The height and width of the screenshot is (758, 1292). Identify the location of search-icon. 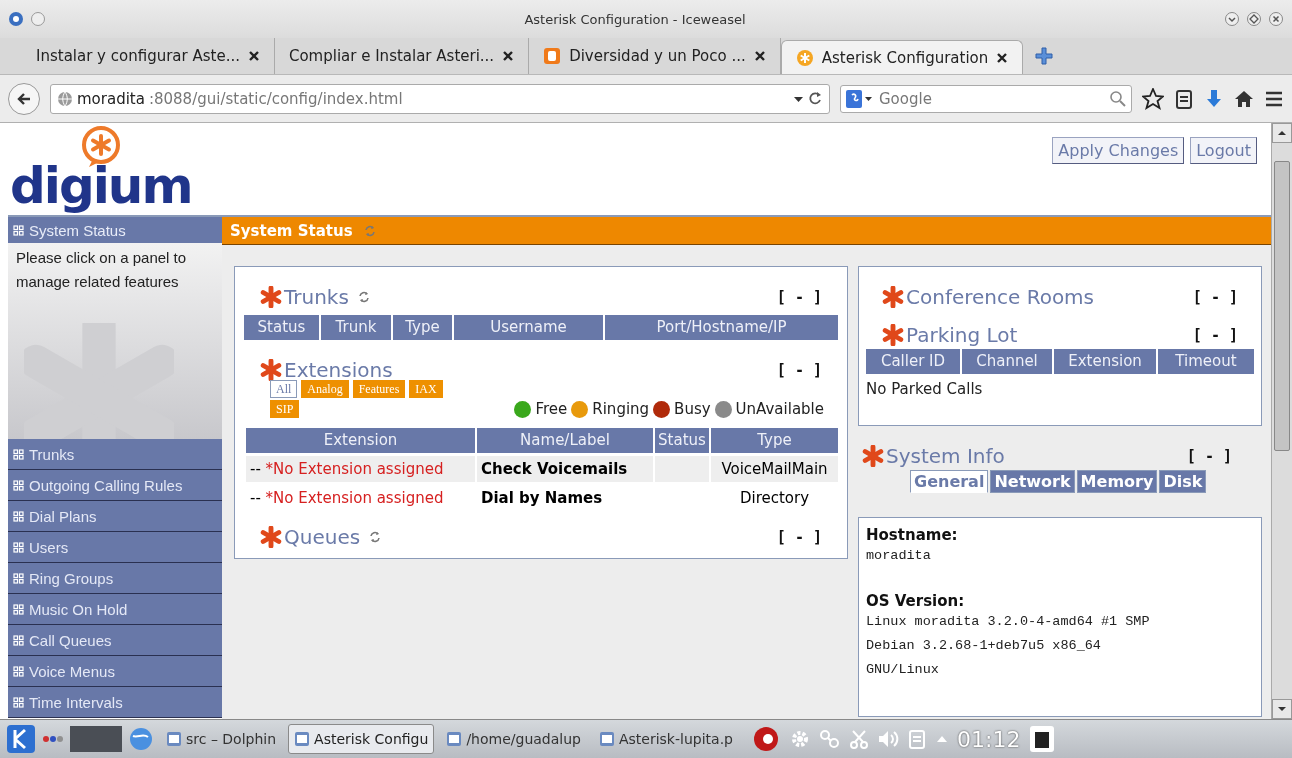
(1117, 98).